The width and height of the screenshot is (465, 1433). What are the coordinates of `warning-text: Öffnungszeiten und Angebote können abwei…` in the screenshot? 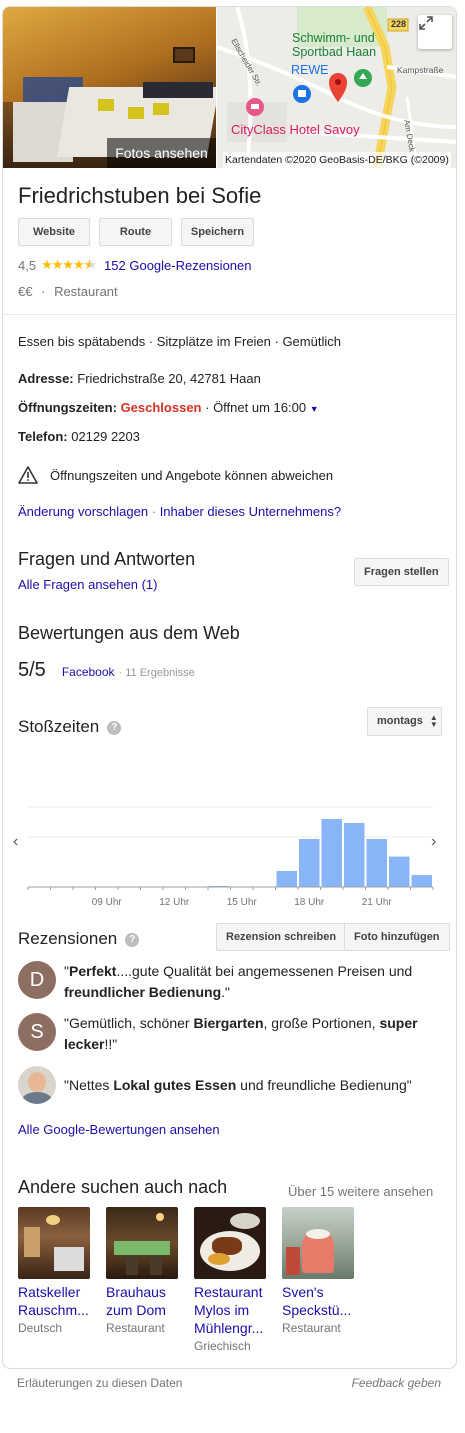 It's located at (192, 475).